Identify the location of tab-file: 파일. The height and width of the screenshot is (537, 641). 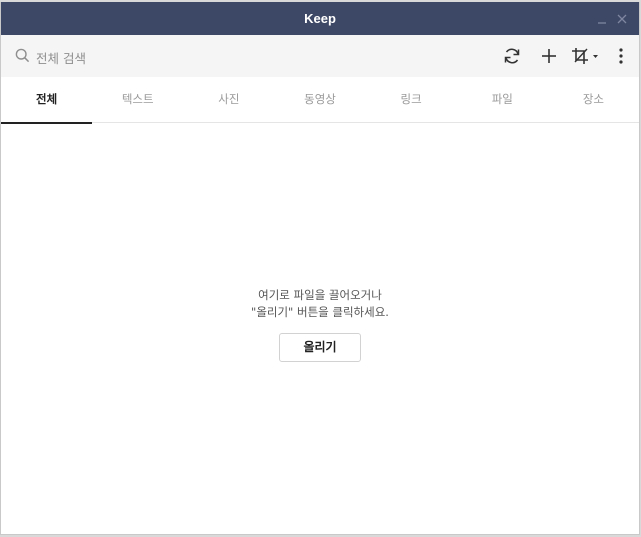
(502, 100).